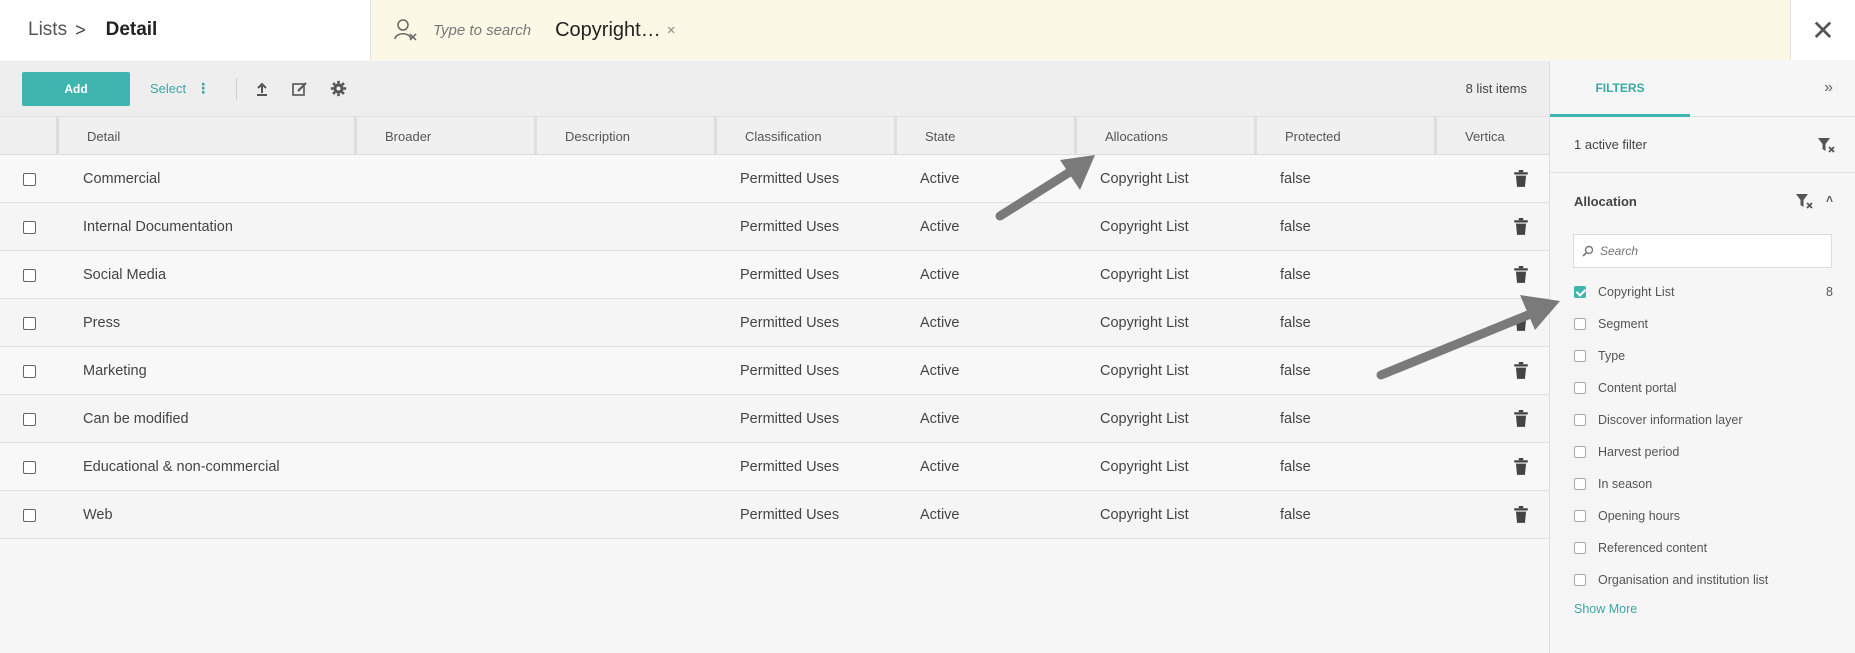 The height and width of the screenshot is (653, 1855). What do you see at coordinates (790, 323) in the screenshot?
I see `cell-classification: Permitted Uses` at bounding box center [790, 323].